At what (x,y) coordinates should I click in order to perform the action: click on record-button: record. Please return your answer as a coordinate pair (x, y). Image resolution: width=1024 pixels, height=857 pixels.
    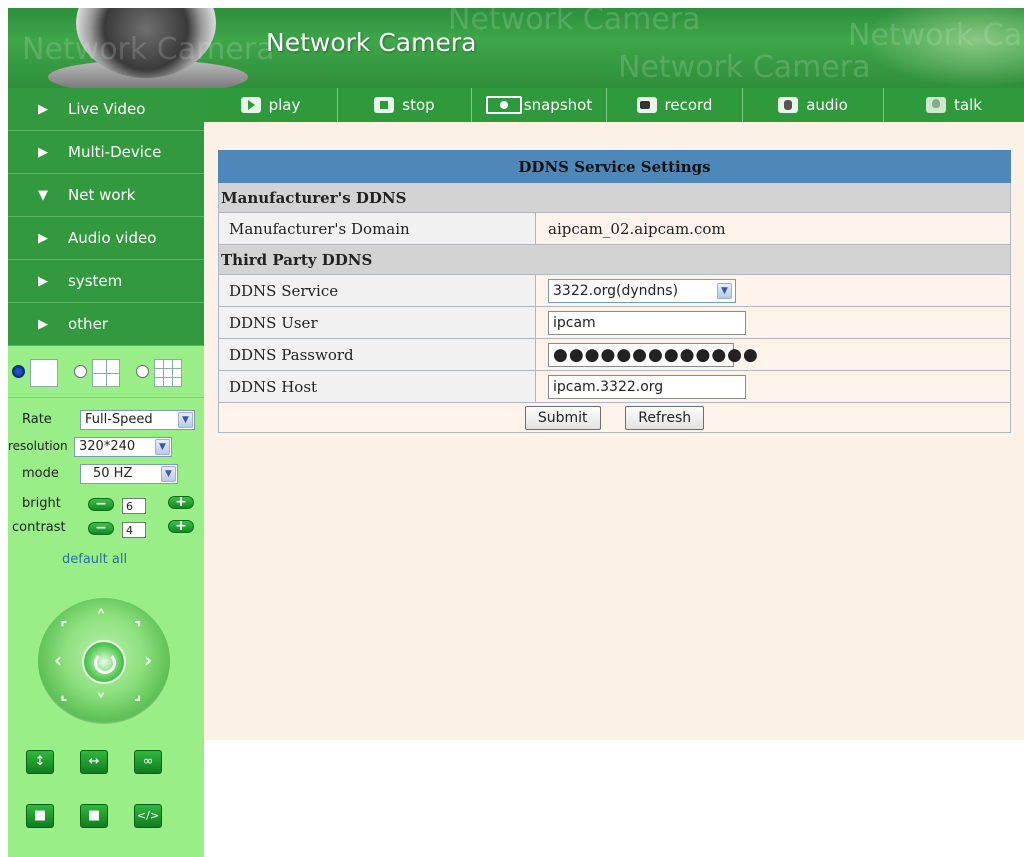
    Looking at the image, I should click on (675, 105).